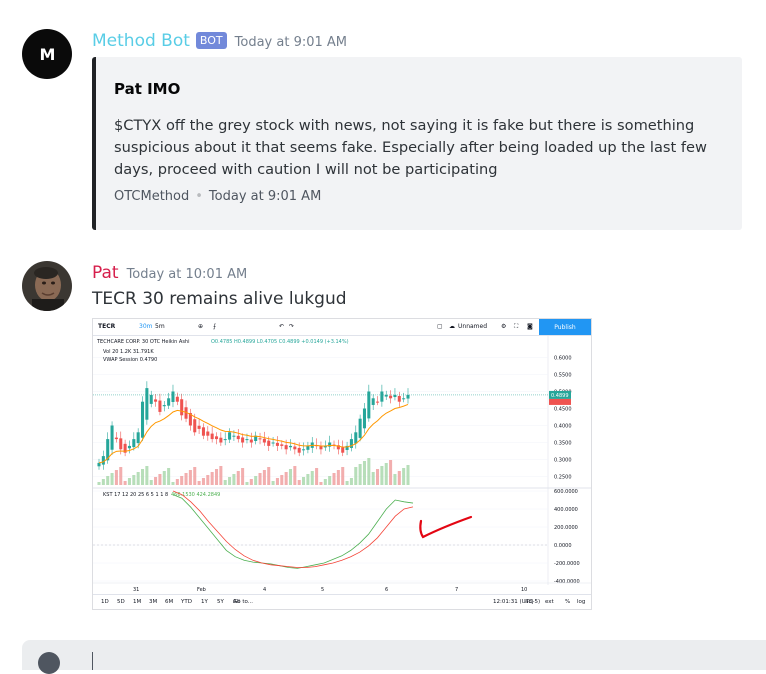 The image size is (766, 674). I want to click on symbol-label: TECR, so click(106, 326).